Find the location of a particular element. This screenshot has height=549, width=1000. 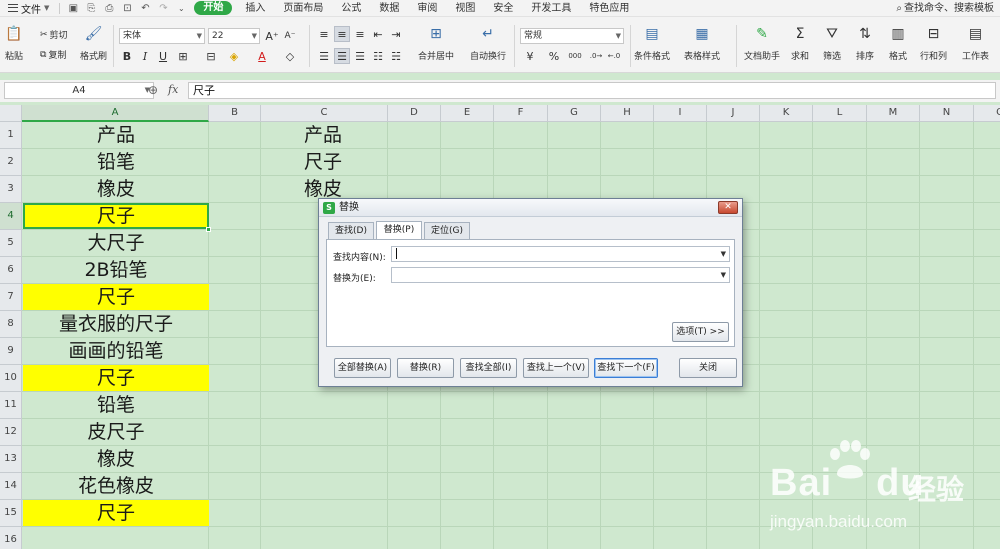

doc-helper-button: ✎ 文档助手 is located at coordinates (762, 43).